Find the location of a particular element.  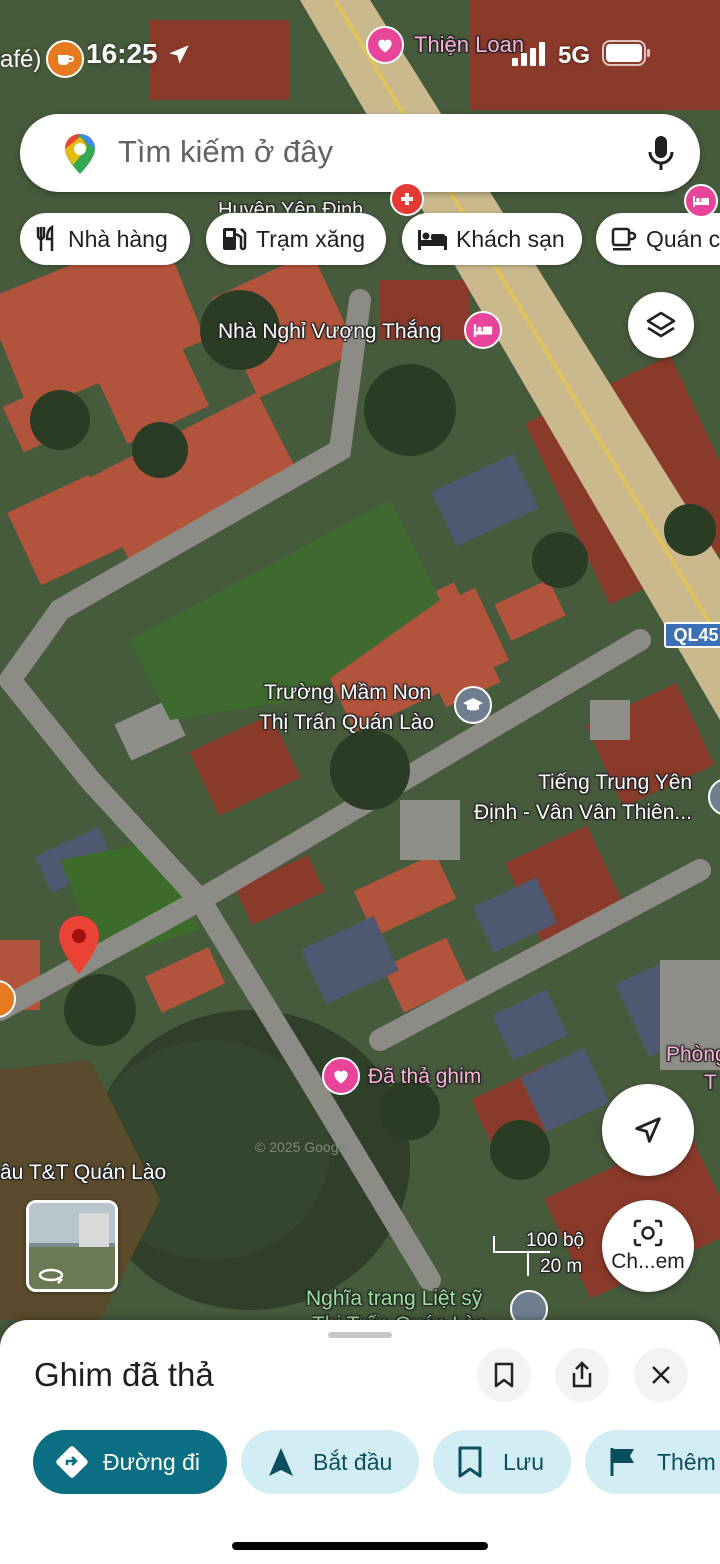

navigate-arrow-icon is located at coordinates (281, 1462).